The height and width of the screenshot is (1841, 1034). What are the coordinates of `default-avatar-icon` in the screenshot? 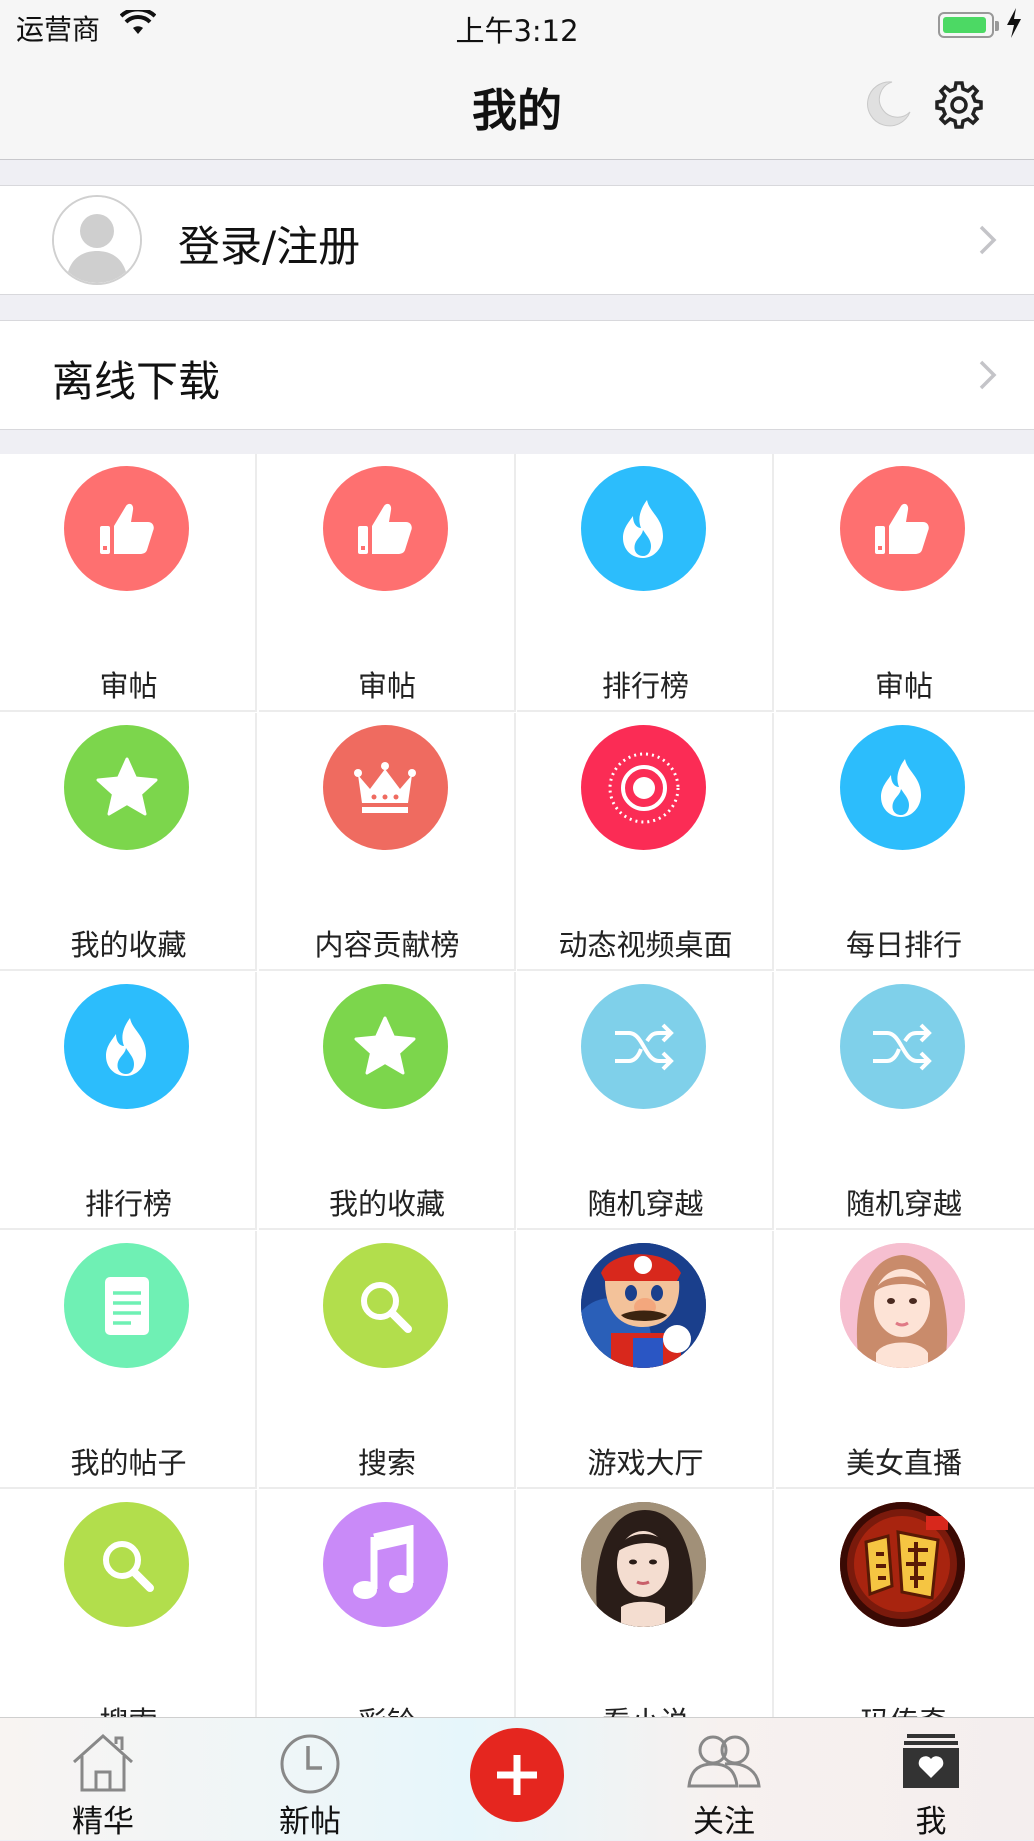 It's located at (97, 240).